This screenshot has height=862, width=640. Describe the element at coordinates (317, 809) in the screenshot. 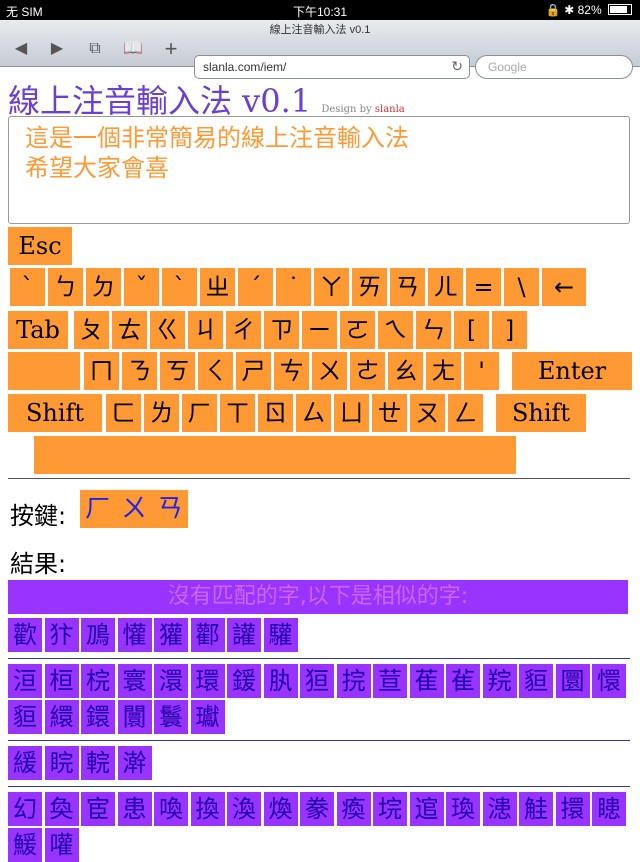

I see `candidate-char: 豢` at that location.